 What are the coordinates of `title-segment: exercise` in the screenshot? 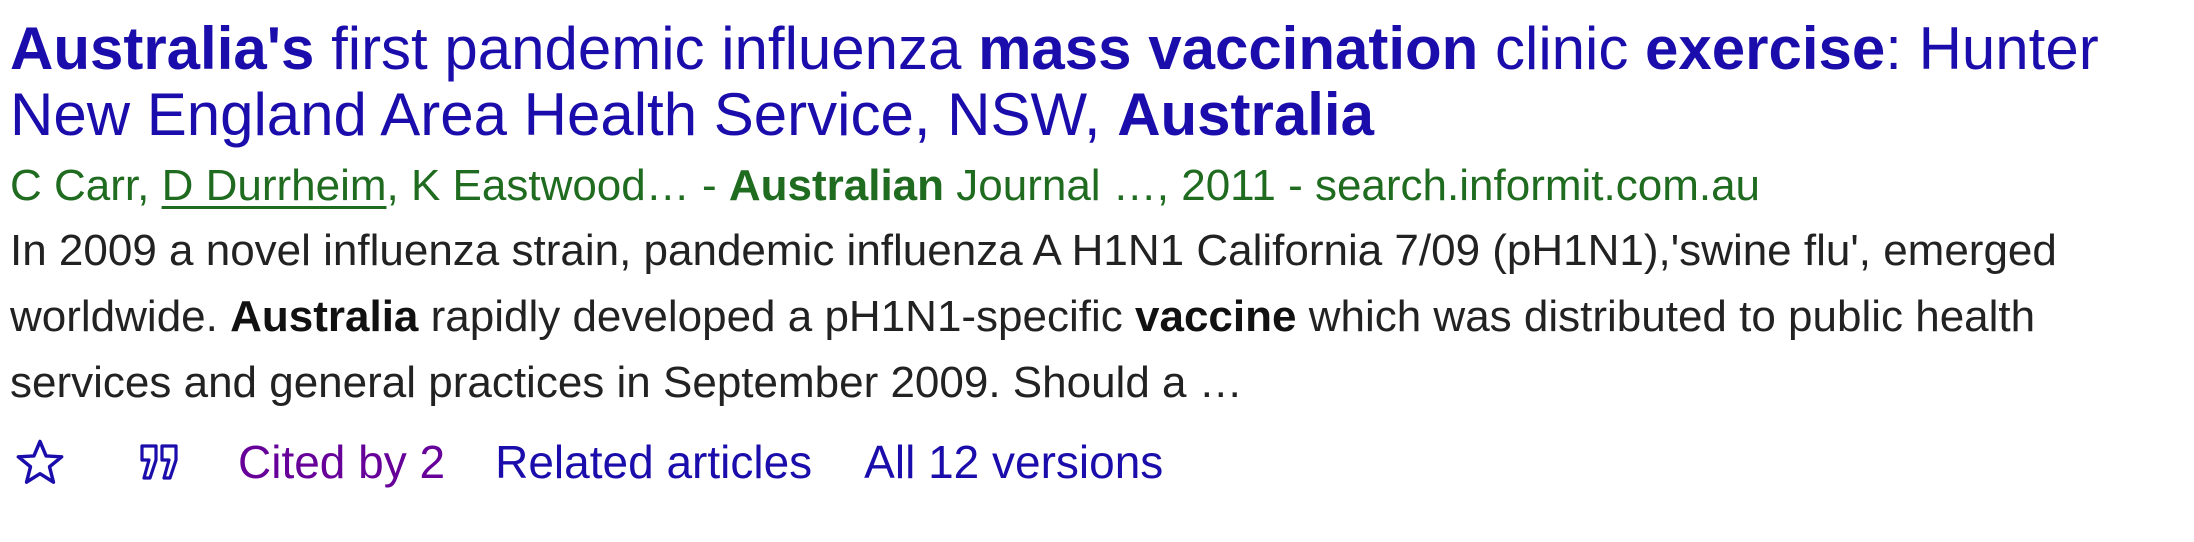 It's located at (1765, 48).